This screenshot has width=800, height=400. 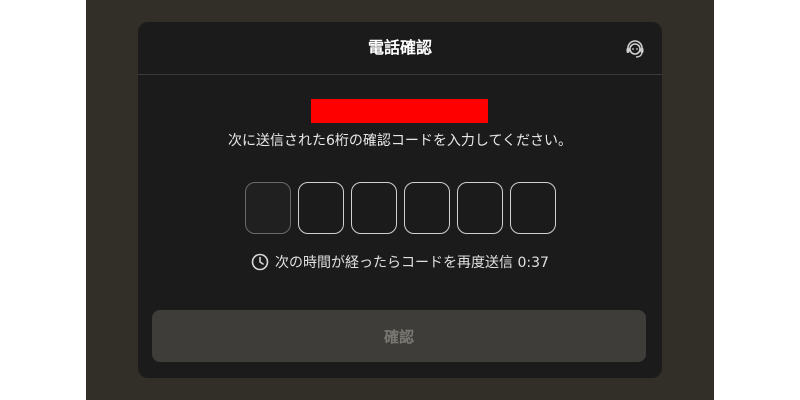 I want to click on verification-code-inputs, so click(x=400, y=209).